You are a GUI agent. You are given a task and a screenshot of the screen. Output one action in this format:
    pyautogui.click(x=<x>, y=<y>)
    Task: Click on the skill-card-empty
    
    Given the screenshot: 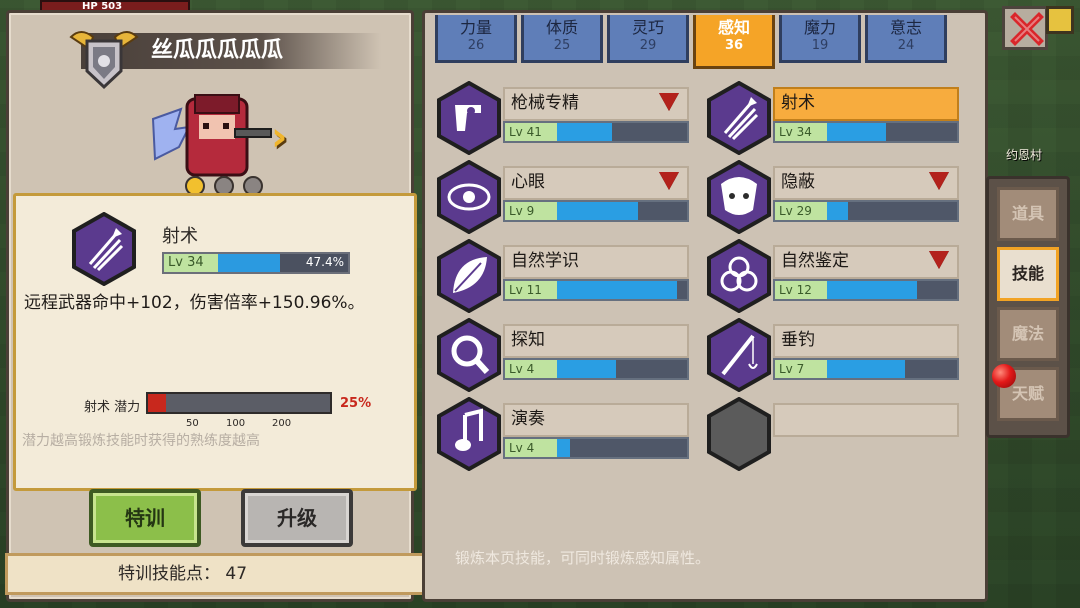 What is the action you would take?
    pyautogui.click(x=835, y=434)
    